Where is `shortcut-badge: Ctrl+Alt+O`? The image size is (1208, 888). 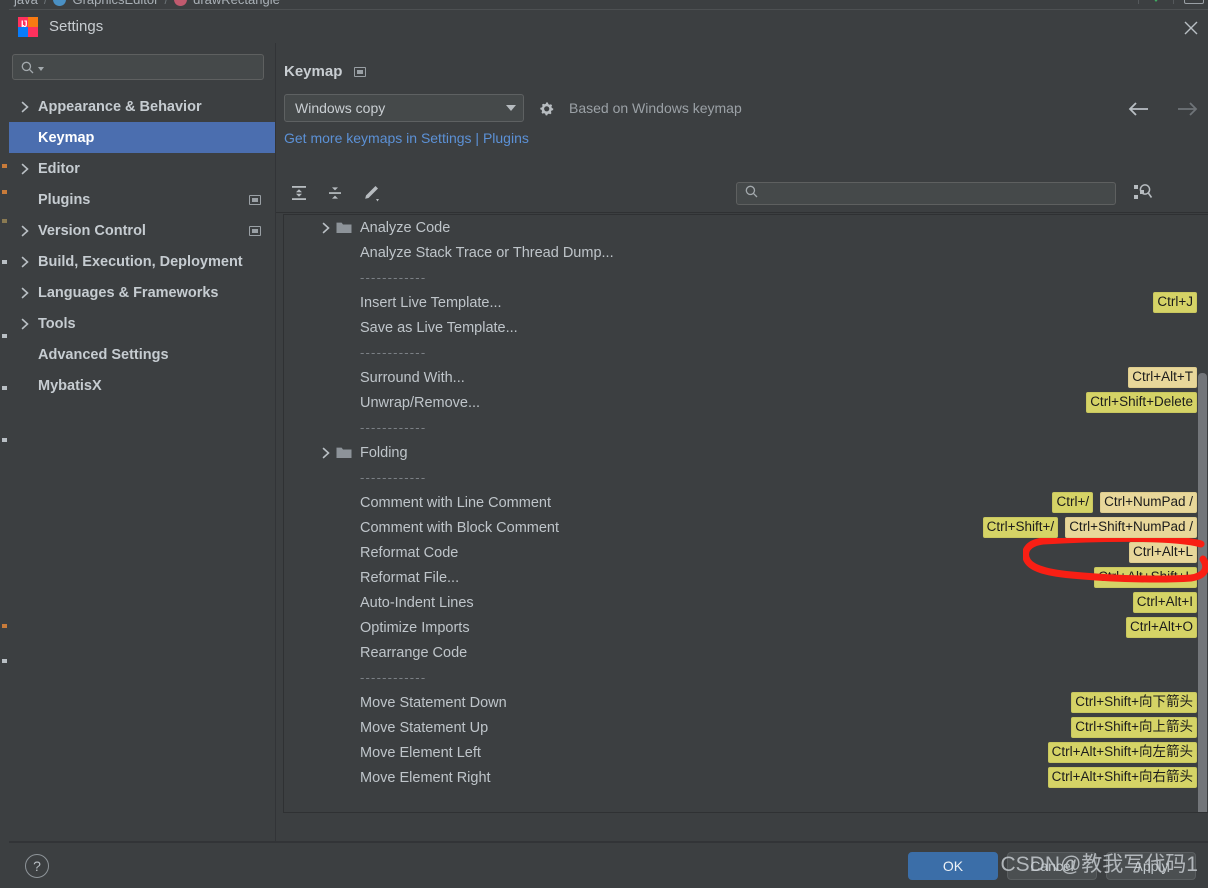 shortcut-badge: Ctrl+Alt+O is located at coordinates (1161, 627).